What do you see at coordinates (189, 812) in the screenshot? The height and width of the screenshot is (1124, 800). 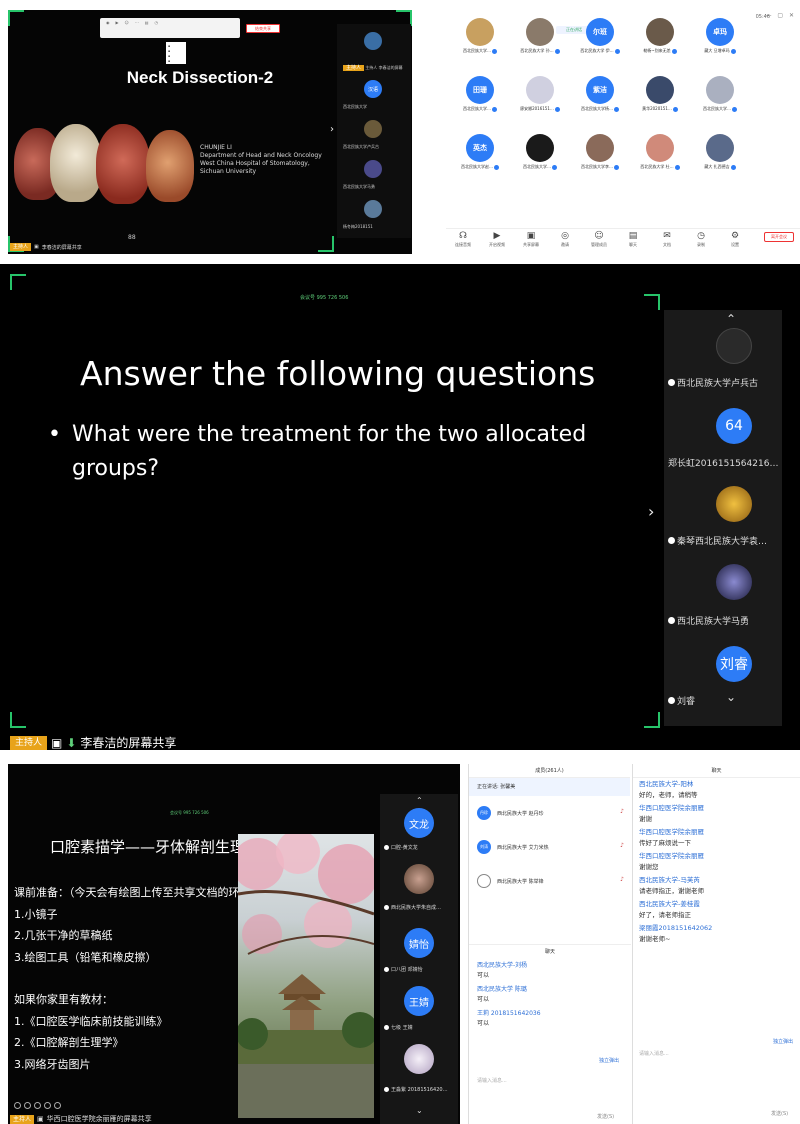 I see `meeting-id-label: 会议号 995 726 506` at bounding box center [189, 812].